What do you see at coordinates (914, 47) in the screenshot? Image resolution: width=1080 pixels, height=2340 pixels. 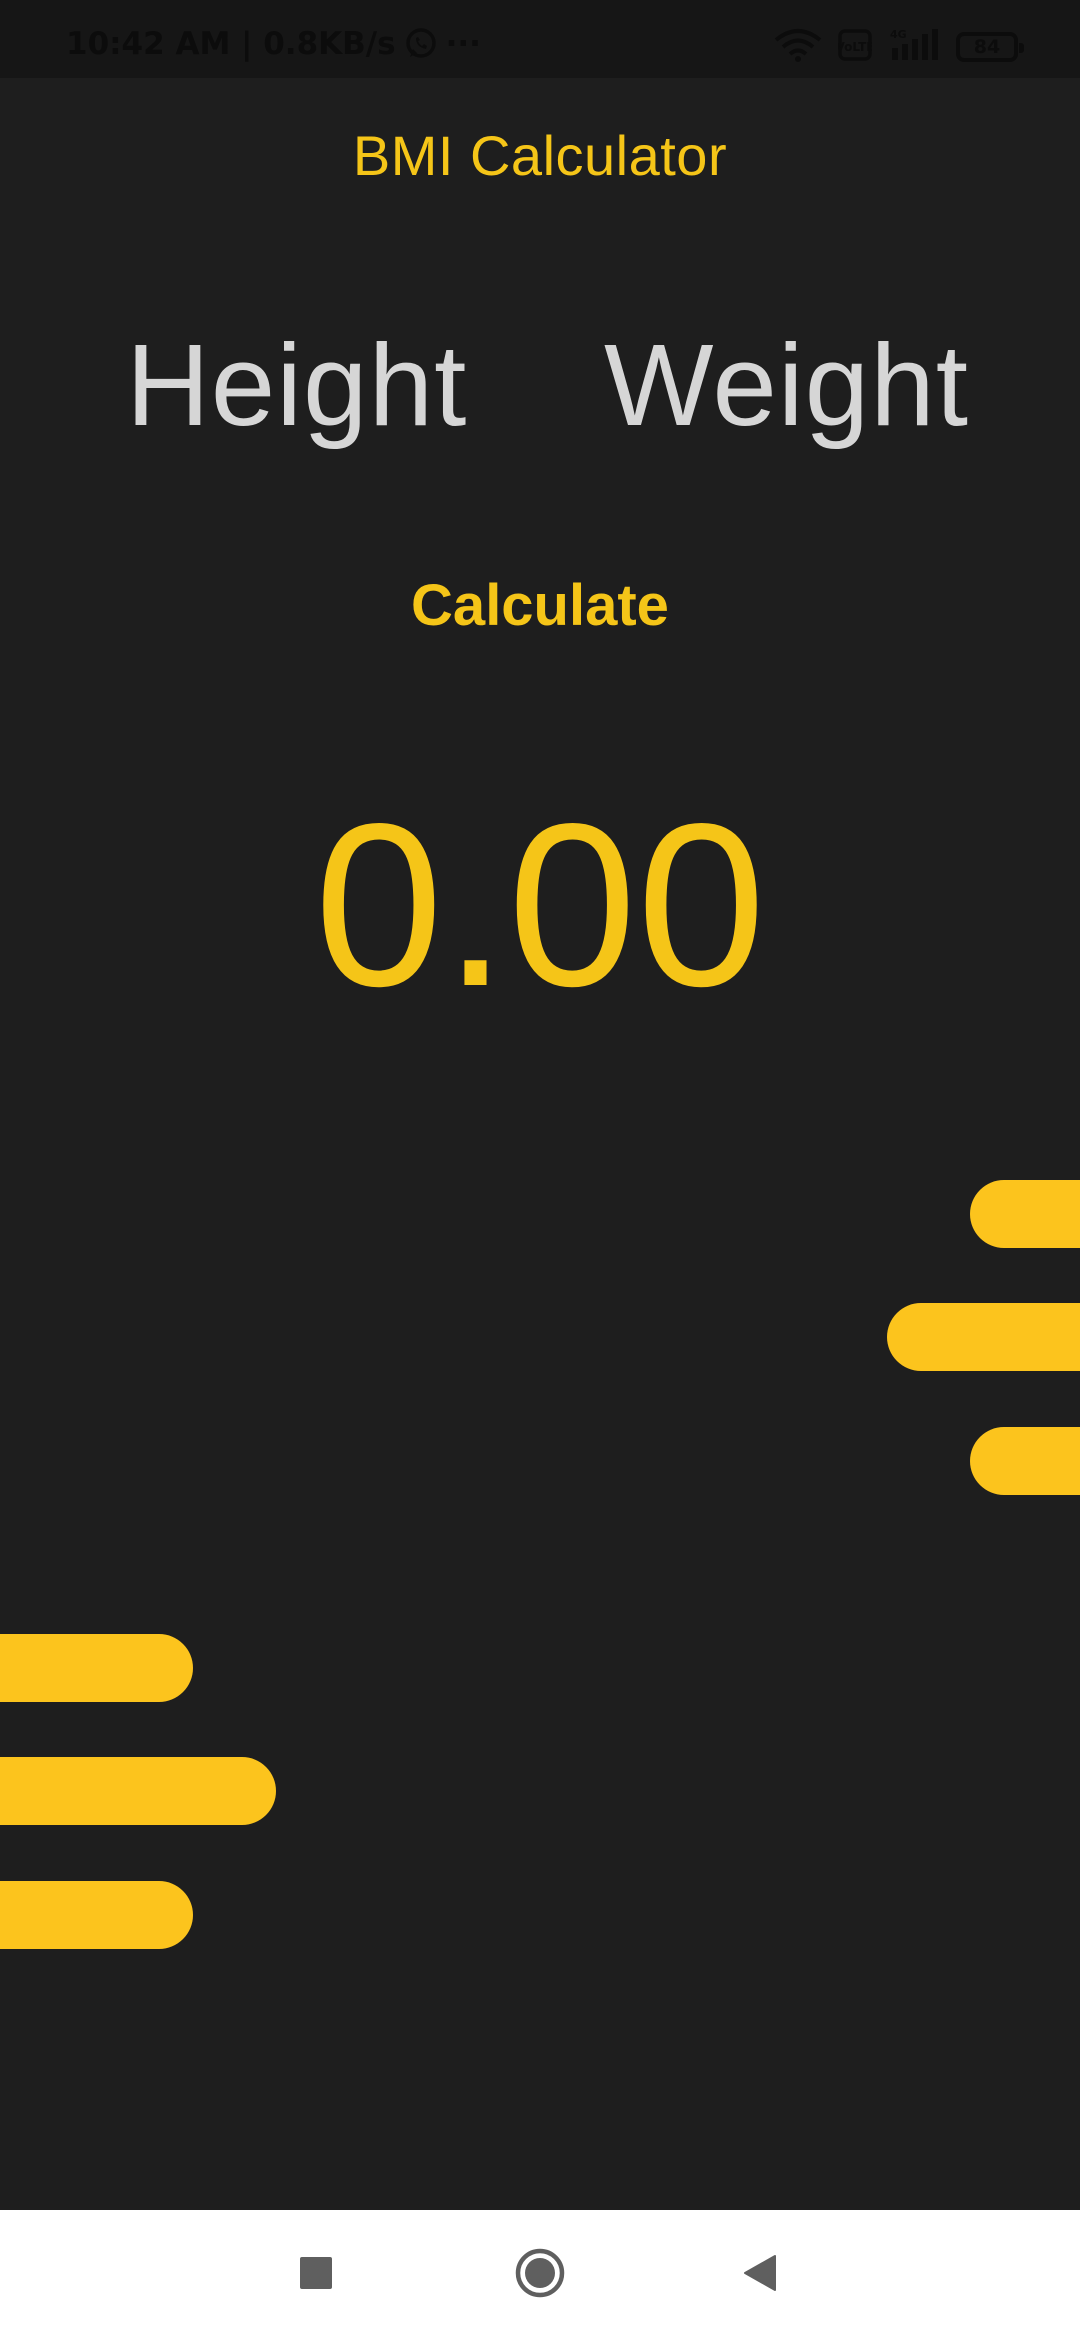 I see `signal-icon: 4G` at bounding box center [914, 47].